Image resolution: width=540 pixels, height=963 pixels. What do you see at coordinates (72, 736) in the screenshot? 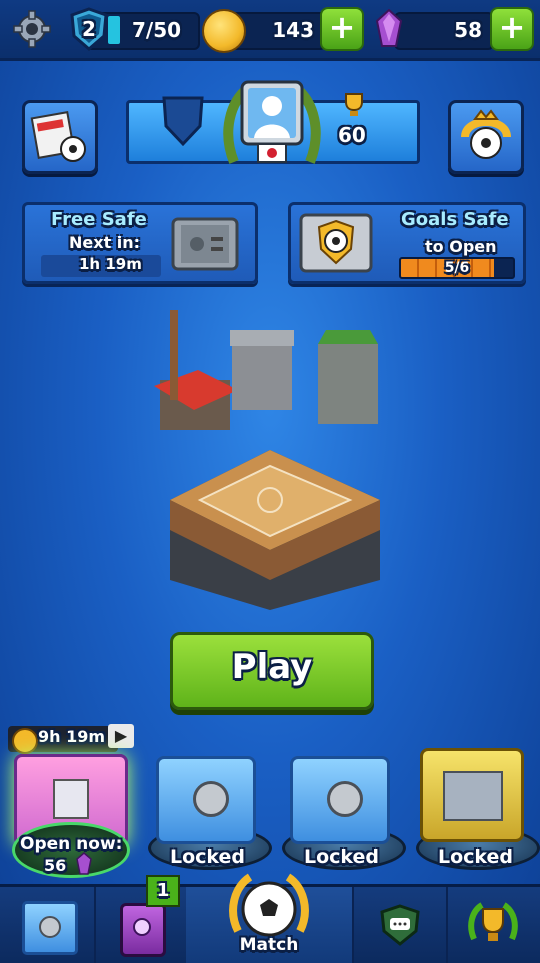
I see `chest-timer: 9h 19m` at bounding box center [72, 736].